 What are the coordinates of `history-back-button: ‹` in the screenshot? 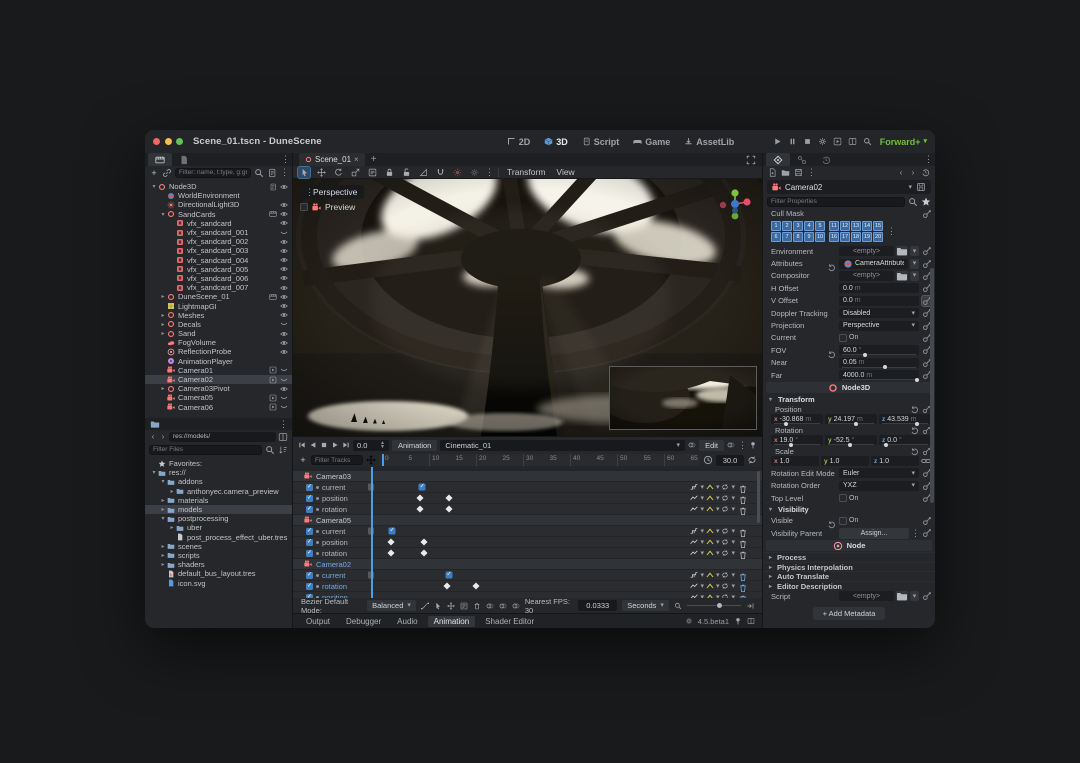 It's located at (153, 436).